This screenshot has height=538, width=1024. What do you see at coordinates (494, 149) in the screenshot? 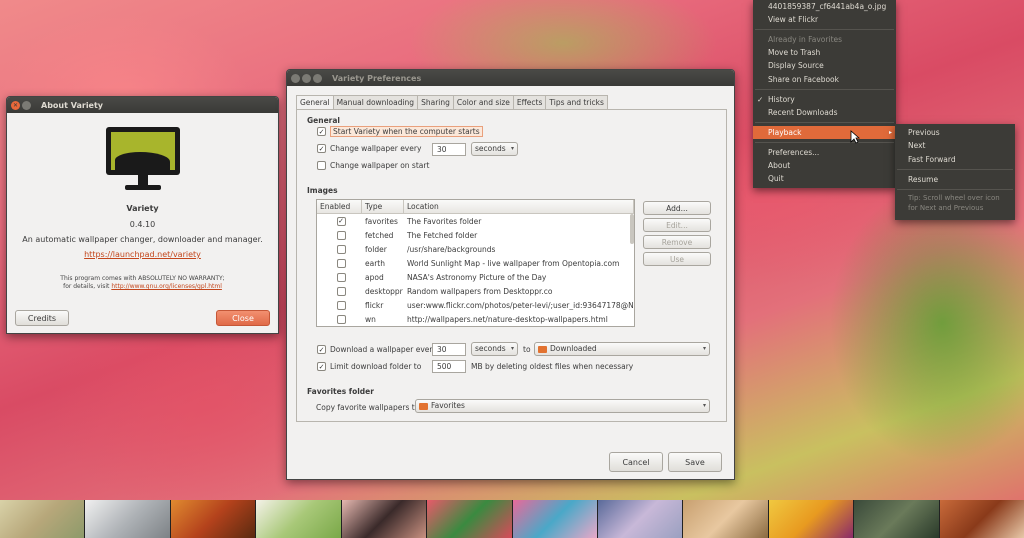
I see `change-unit-select: seconds ▾` at bounding box center [494, 149].